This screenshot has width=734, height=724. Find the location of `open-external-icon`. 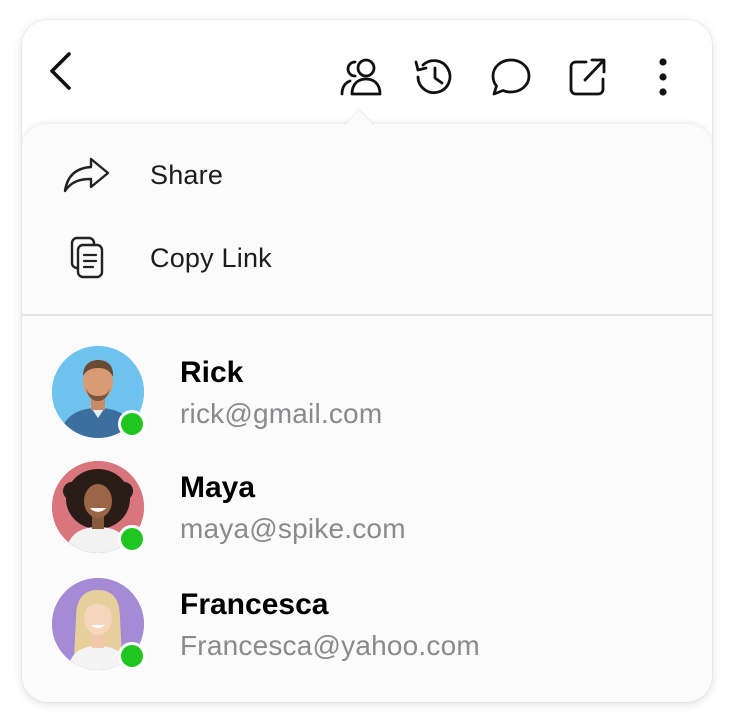

open-external-icon is located at coordinates (587, 77).